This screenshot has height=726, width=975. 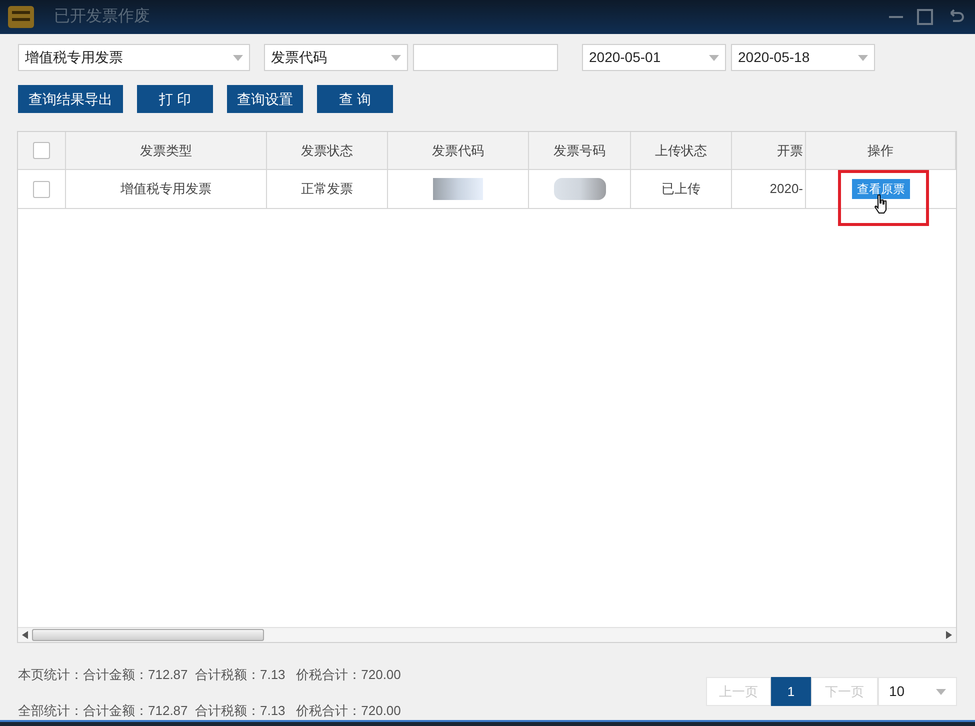 What do you see at coordinates (580, 151) in the screenshot?
I see `column-header: 发票号码` at bounding box center [580, 151].